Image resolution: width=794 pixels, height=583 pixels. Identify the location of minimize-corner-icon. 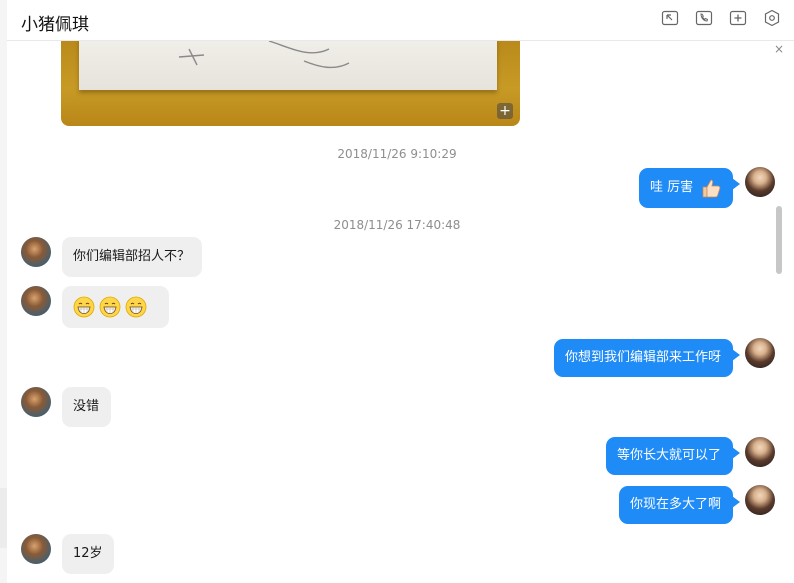
(670, 18).